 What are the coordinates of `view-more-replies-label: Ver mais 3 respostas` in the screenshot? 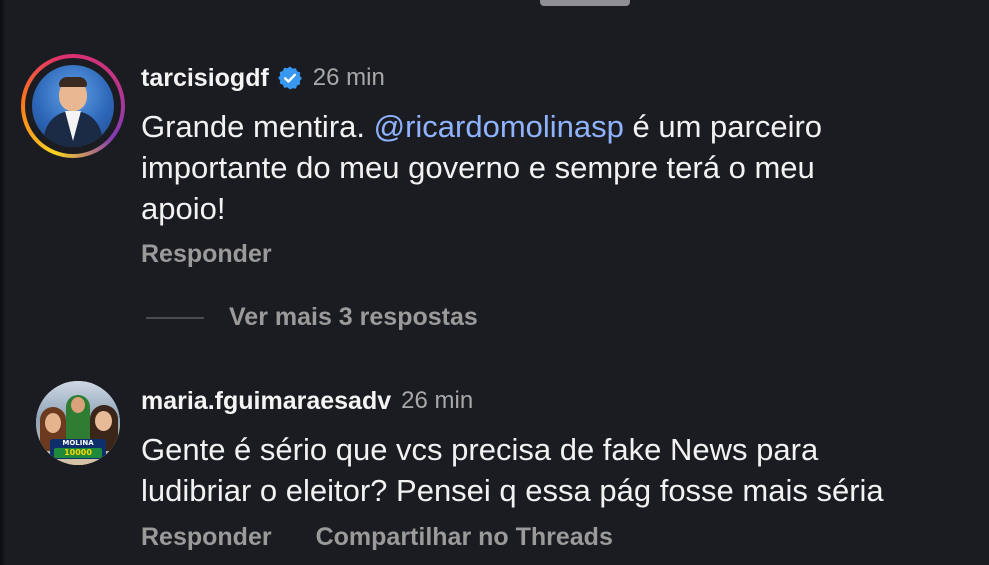 It's located at (353, 317).